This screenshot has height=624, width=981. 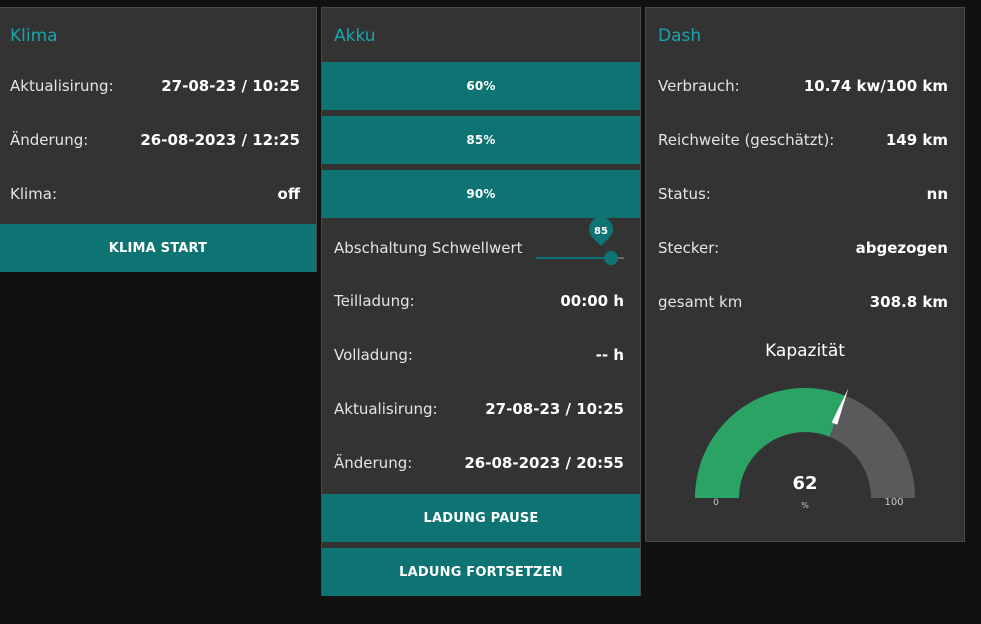 What do you see at coordinates (428, 248) in the screenshot?
I see `threshold-label: Abschaltung Schwellwert` at bounding box center [428, 248].